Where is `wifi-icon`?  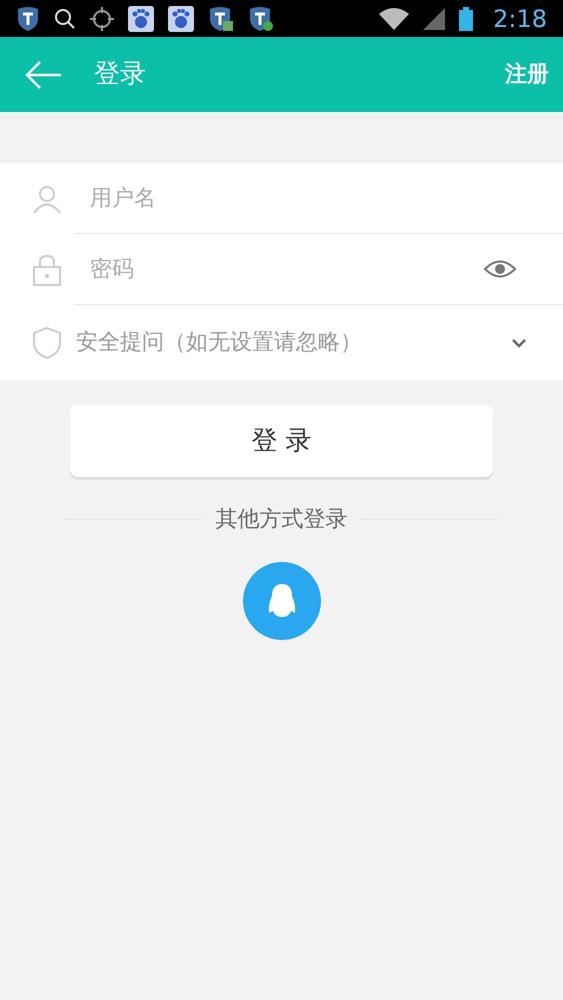
wifi-icon is located at coordinates (394, 19).